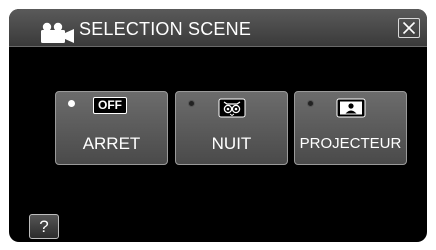  I want to click on header-bar: SELECTION SCENE, so click(218, 28).